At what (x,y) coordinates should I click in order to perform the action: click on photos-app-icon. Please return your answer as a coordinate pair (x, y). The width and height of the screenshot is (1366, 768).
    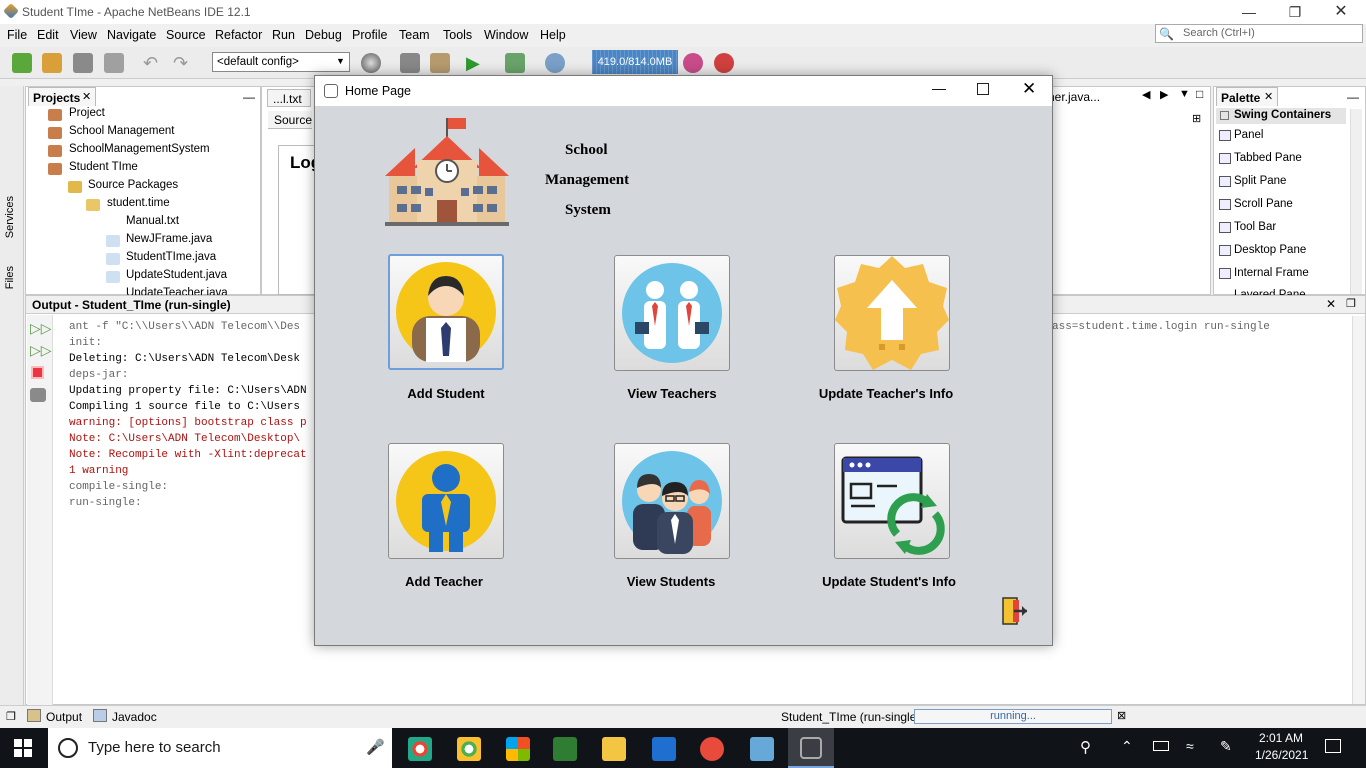
    Looking at the image, I should click on (664, 749).